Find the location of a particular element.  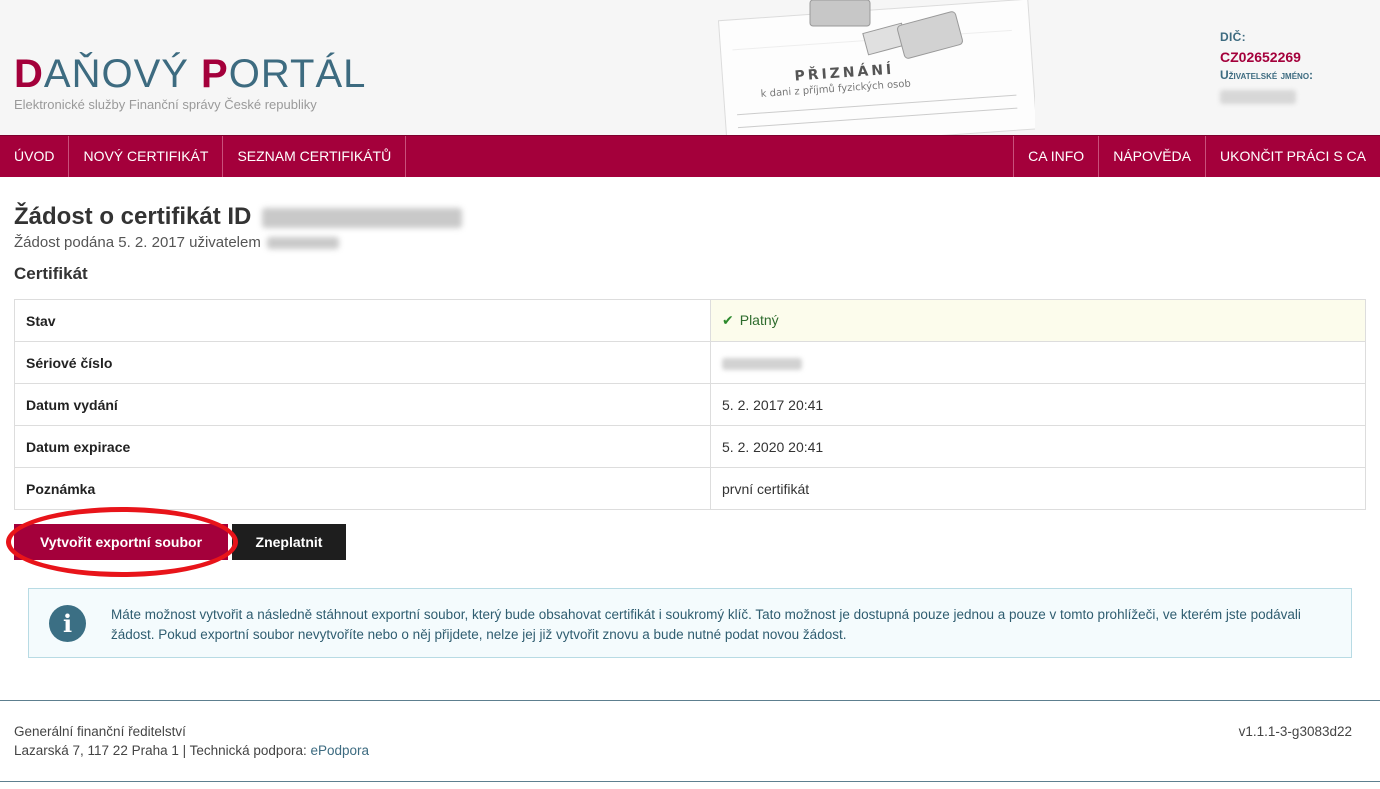

nav-item-logout: Ukončit práci s CA is located at coordinates (1292, 156).